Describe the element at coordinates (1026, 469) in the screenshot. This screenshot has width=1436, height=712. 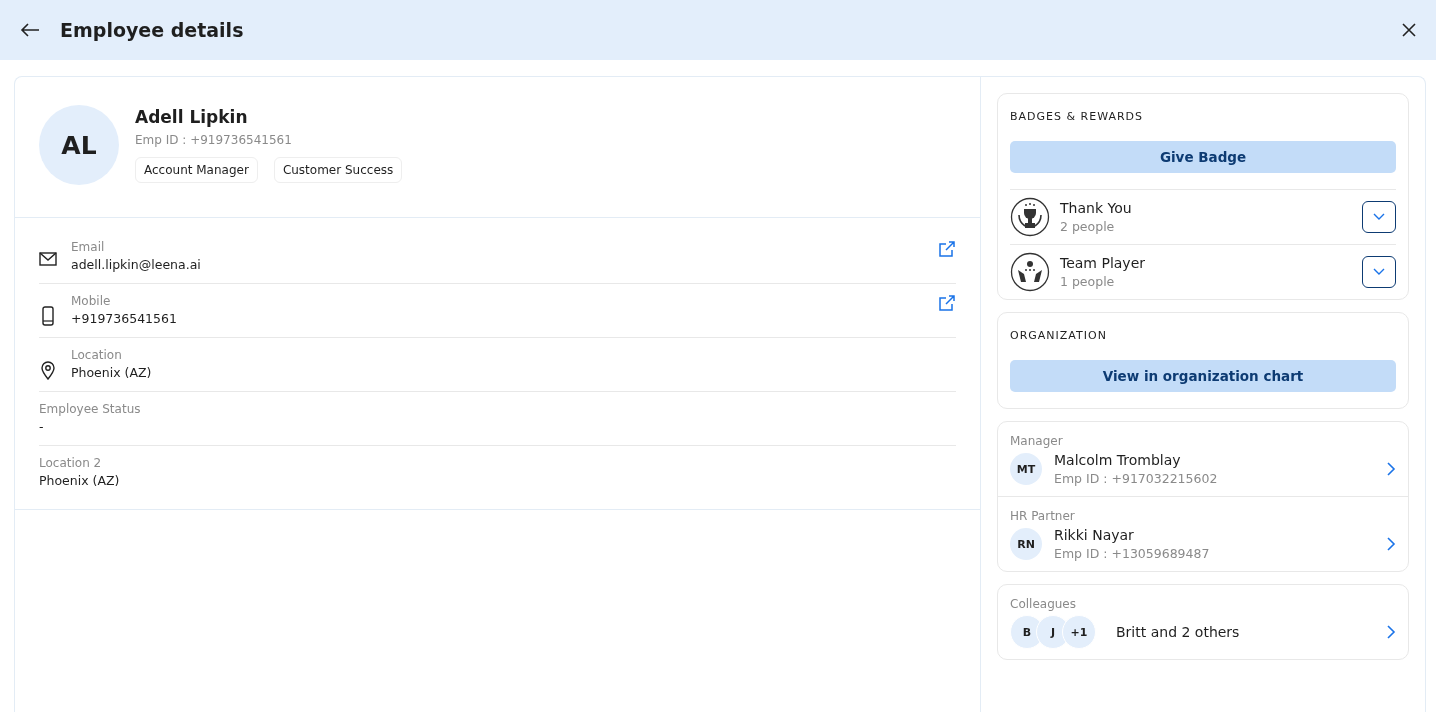
I see `avatar: MT` at that location.